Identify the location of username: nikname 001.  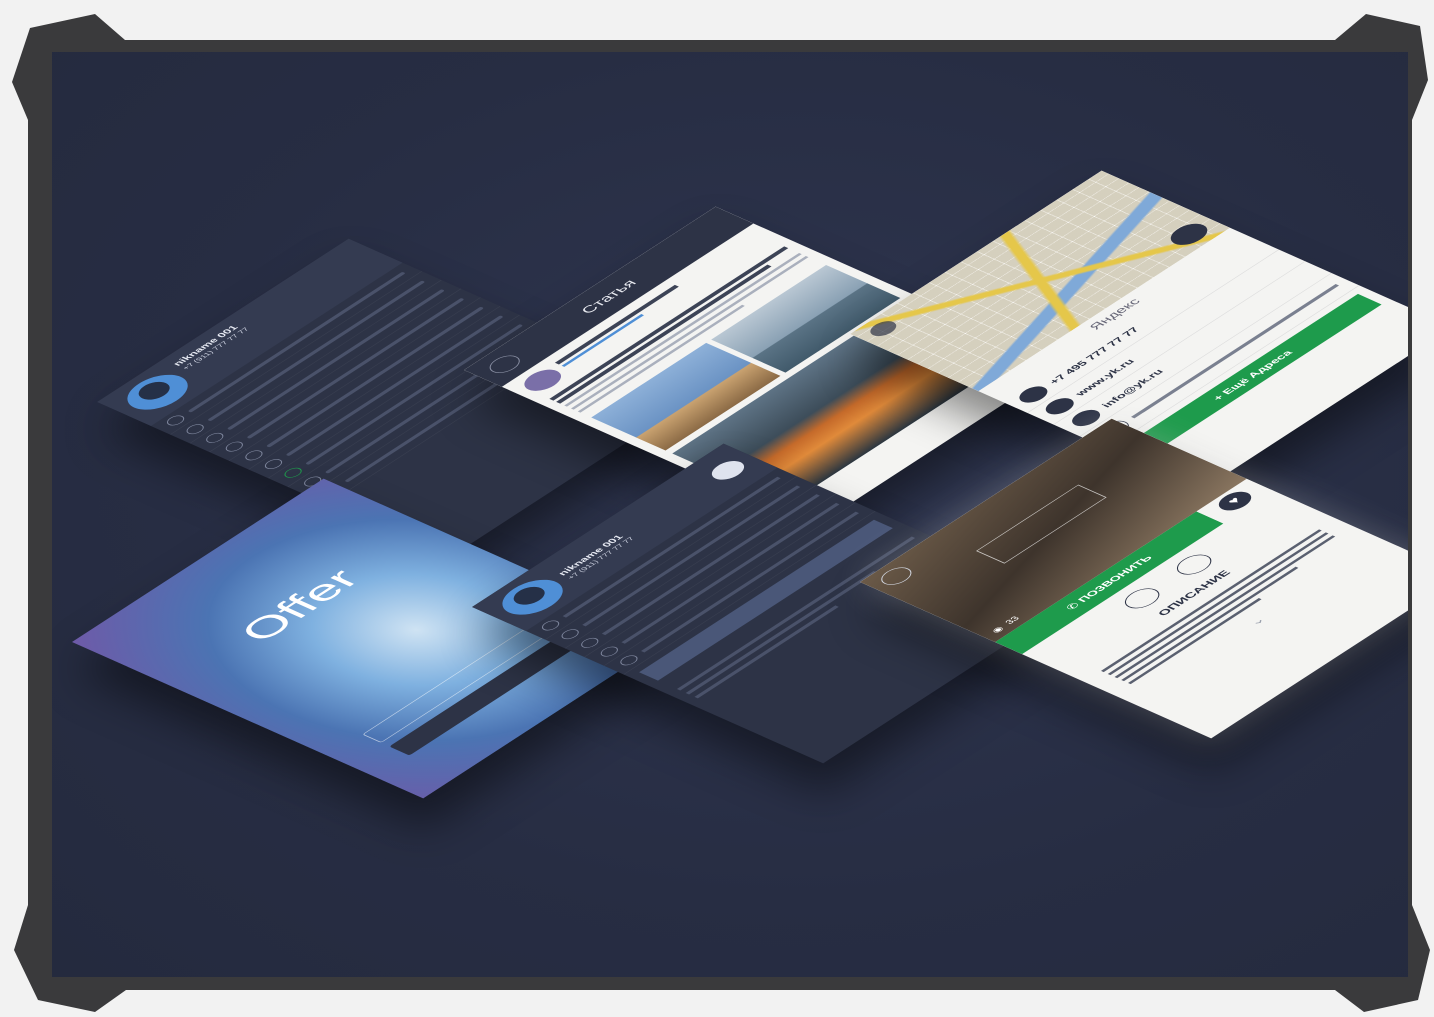
(205, 345).